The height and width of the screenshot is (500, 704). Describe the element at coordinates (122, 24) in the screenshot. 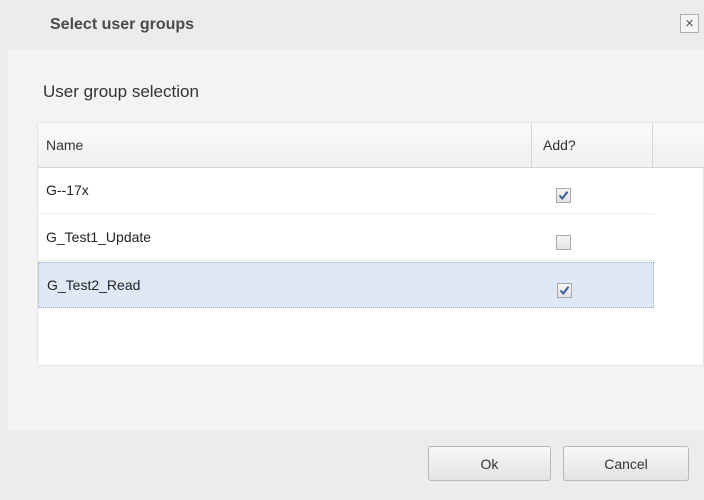

I see `dialog-title: Select user groups` at that location.